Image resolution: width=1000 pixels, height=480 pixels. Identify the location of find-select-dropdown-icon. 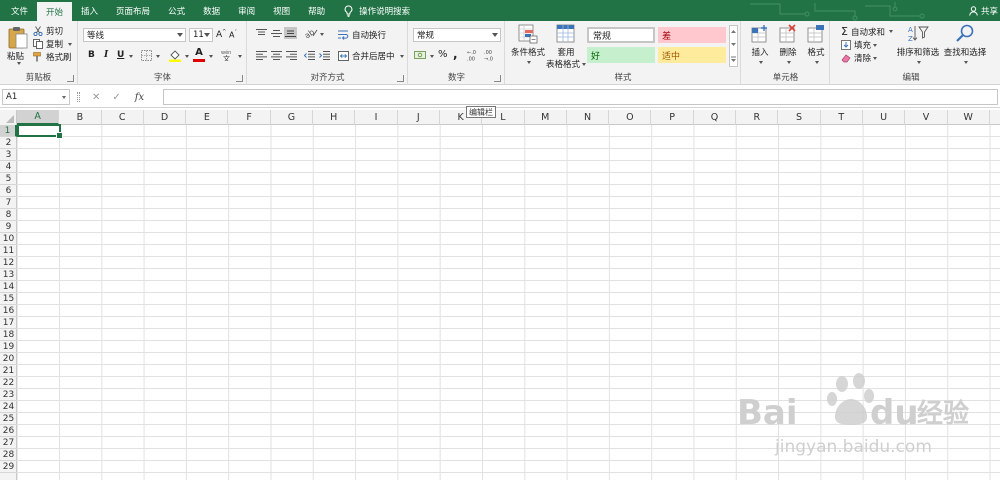
(966, 62).